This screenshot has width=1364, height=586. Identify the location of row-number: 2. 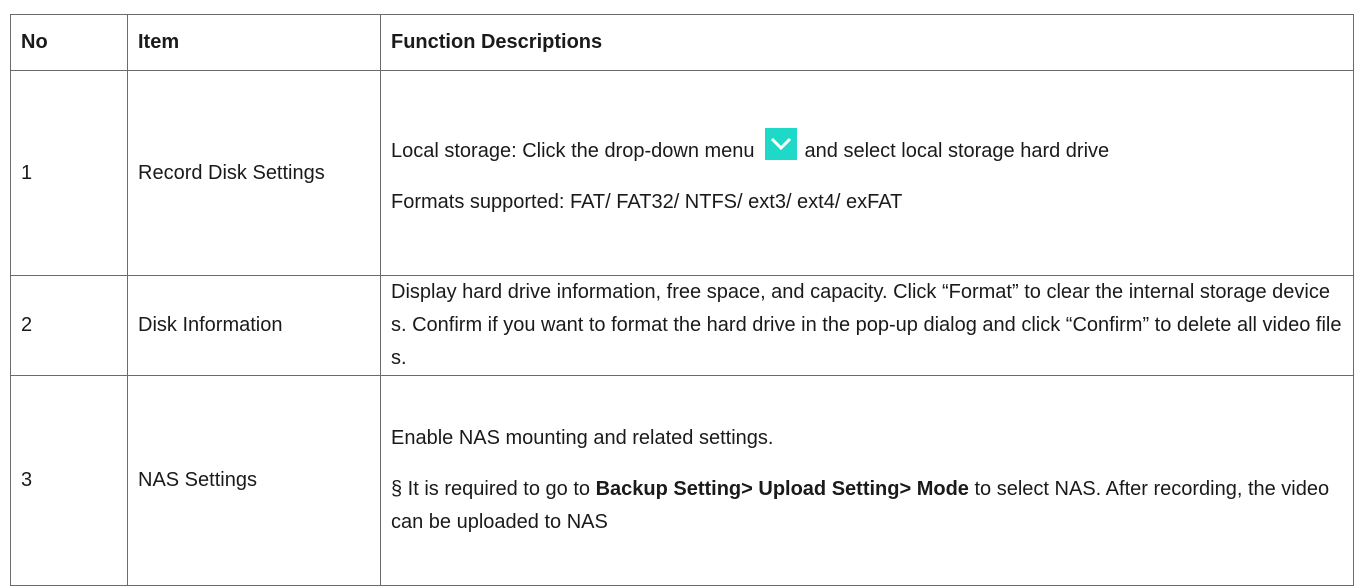
(69, 325).